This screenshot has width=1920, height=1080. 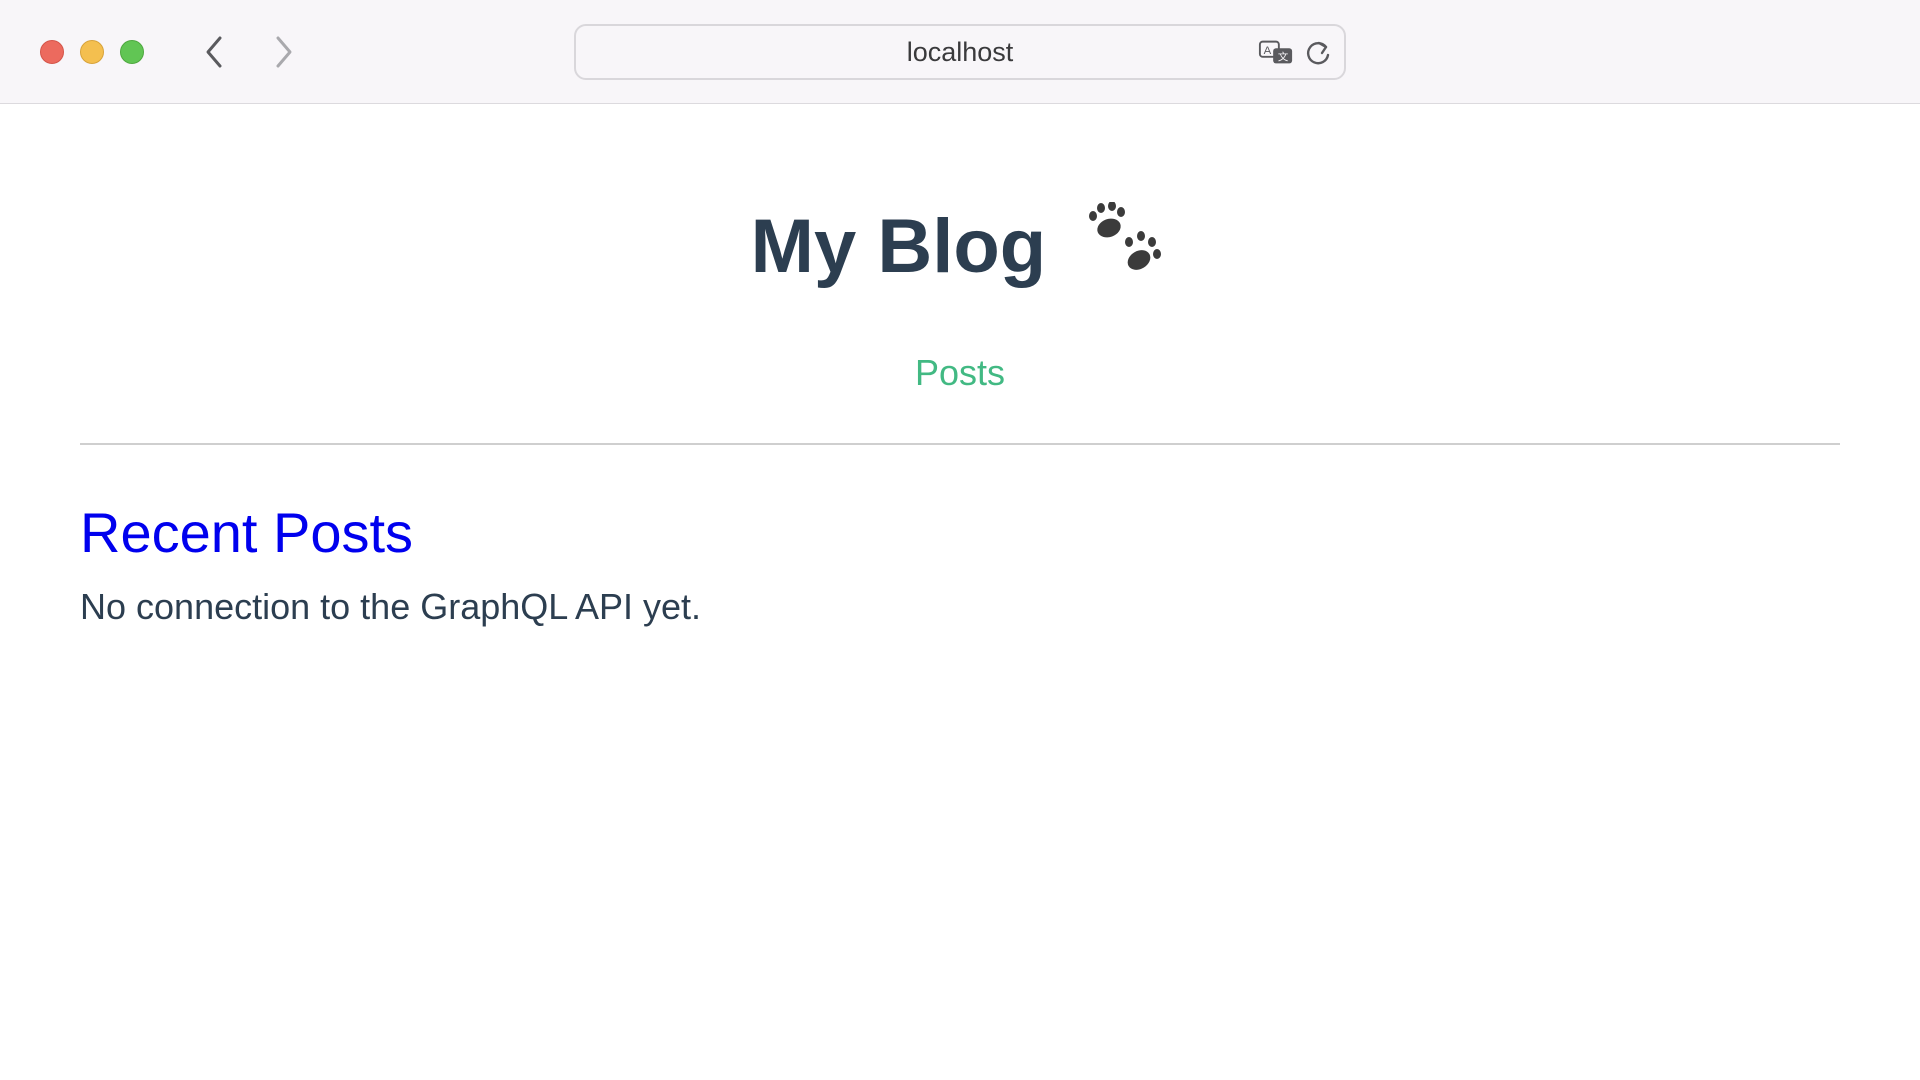 What do you see at coordinates (391, 606) in the screenshot?
I see `connection-status-text: No connection to the GraphQL API yet.` at bounding box center [391, 606].